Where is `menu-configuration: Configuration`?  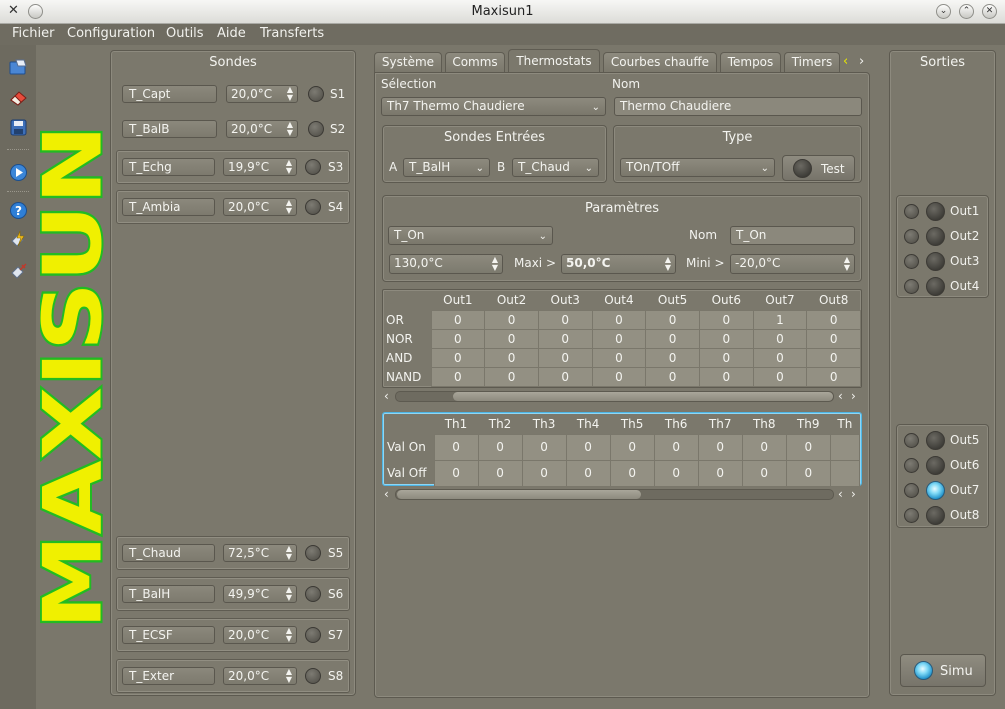 menu-configuration: Configuration is located at coordinates (111, 33).